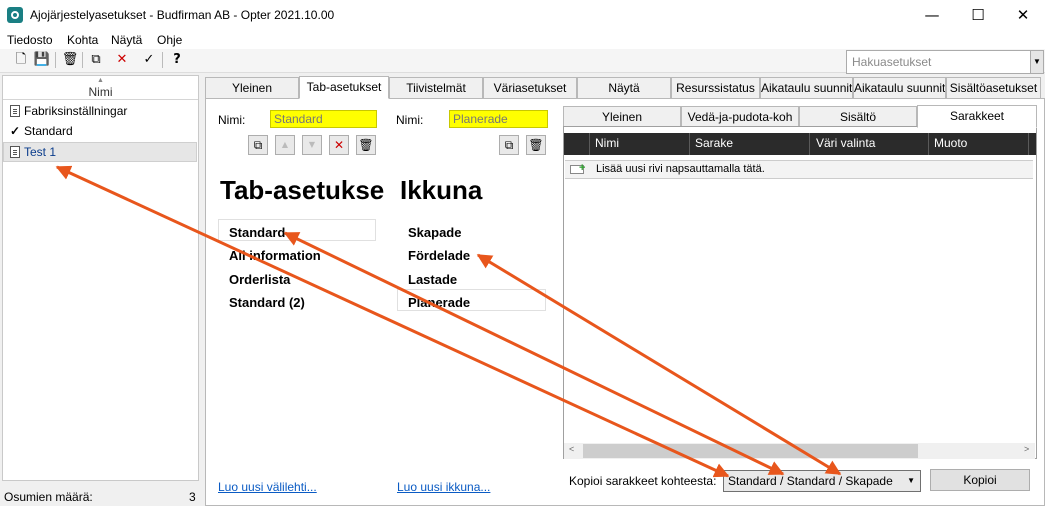 The height and width of the screenshot is (506, 1045). What do you see at coordinates (858, 117) in the screenshot?
I see `subtab-content: Sisältö` at bounding box center [858, 117].